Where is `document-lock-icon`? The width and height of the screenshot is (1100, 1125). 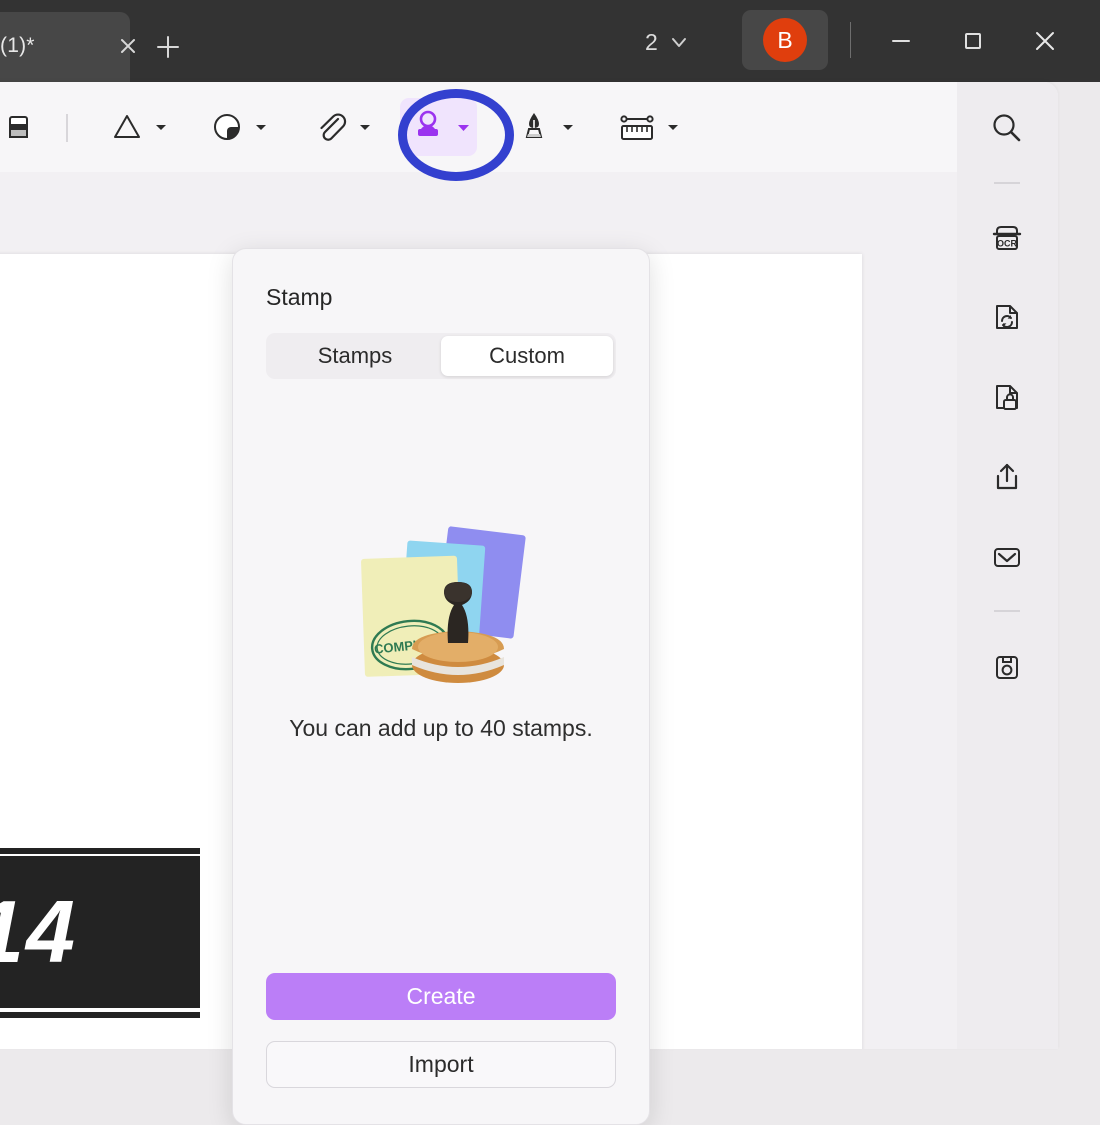
document-lock-icon is located at coordinates (1007, 397).